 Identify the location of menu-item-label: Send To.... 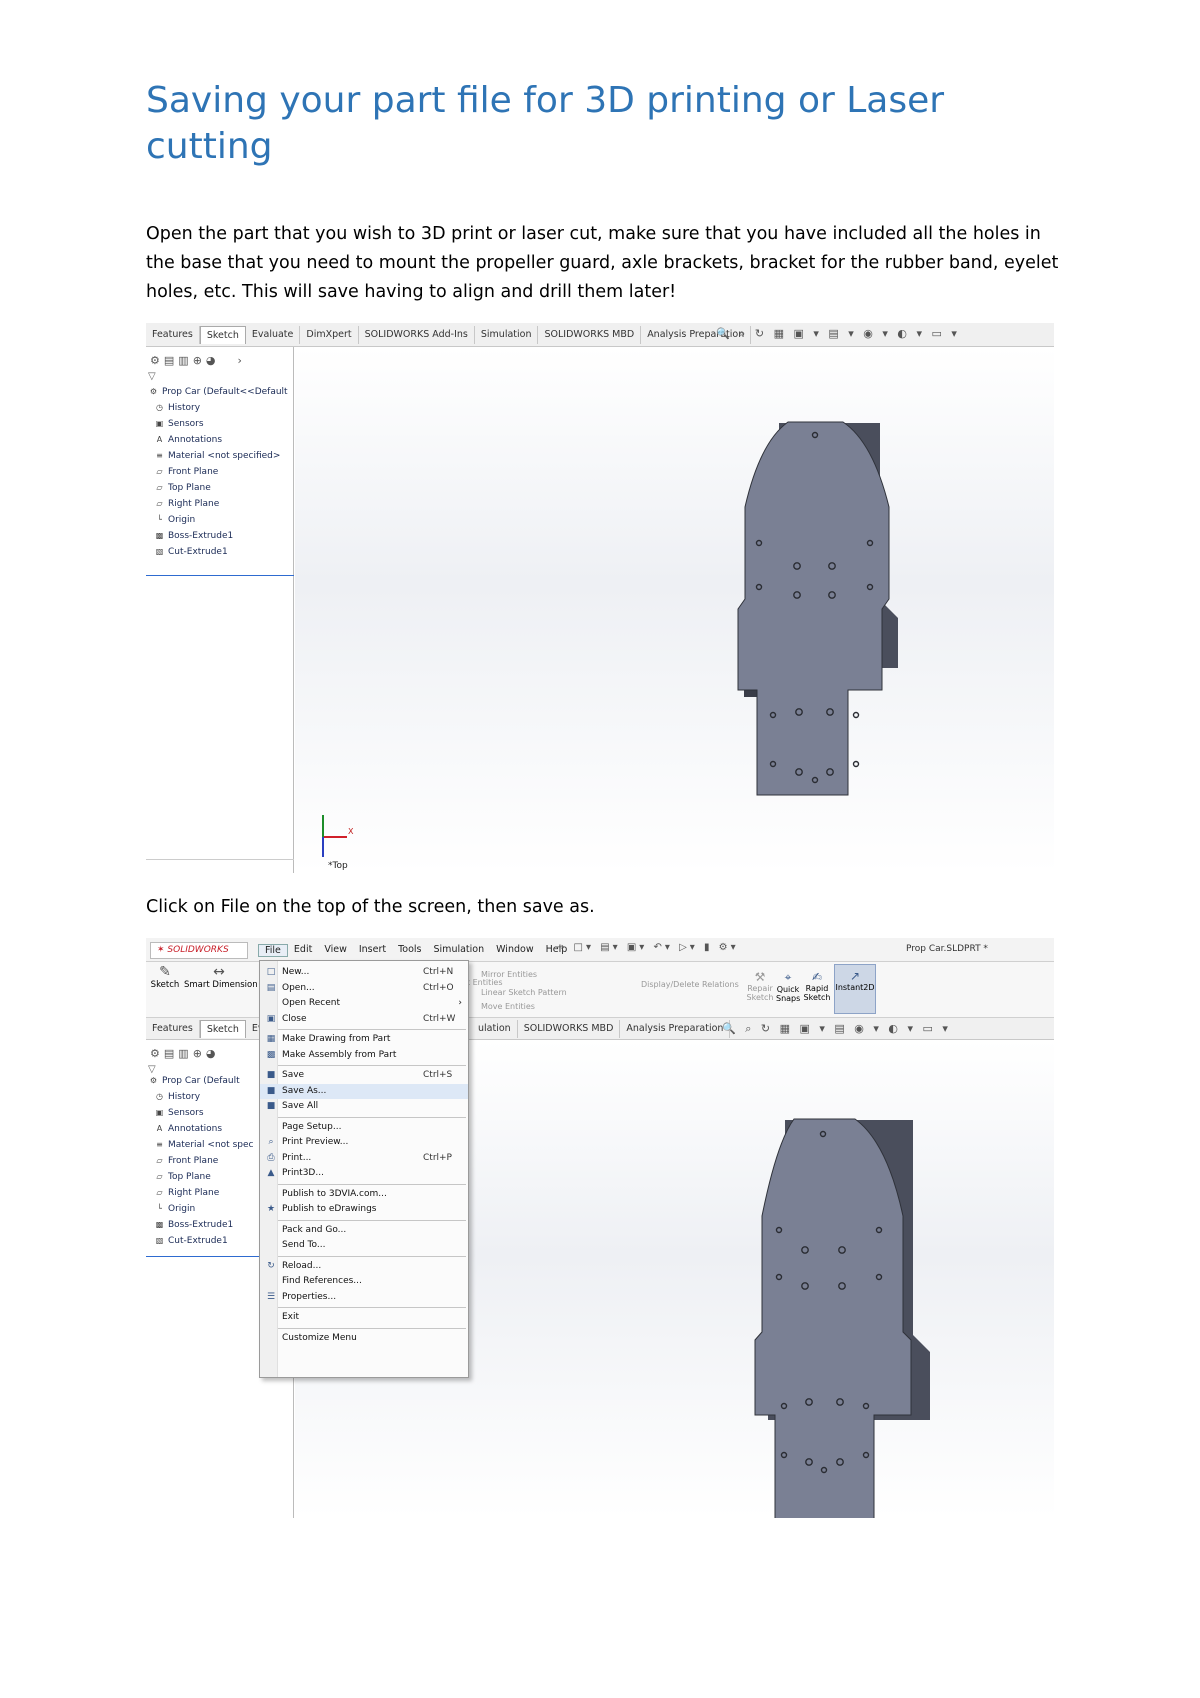
(304, 1245).